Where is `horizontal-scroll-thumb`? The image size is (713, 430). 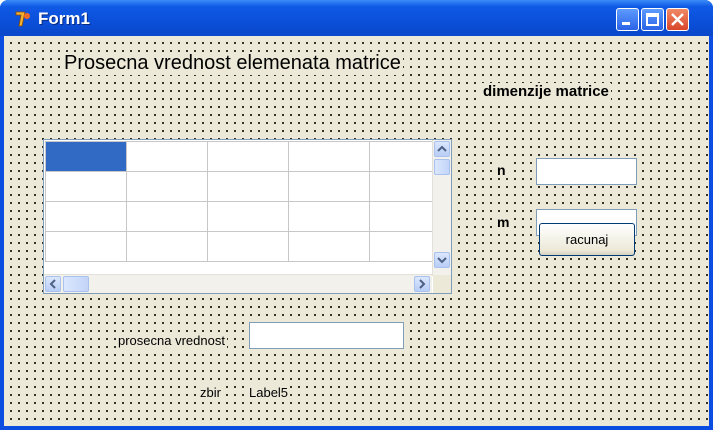
horizontal-scroll-thumb is located at coordinates (76, 284).